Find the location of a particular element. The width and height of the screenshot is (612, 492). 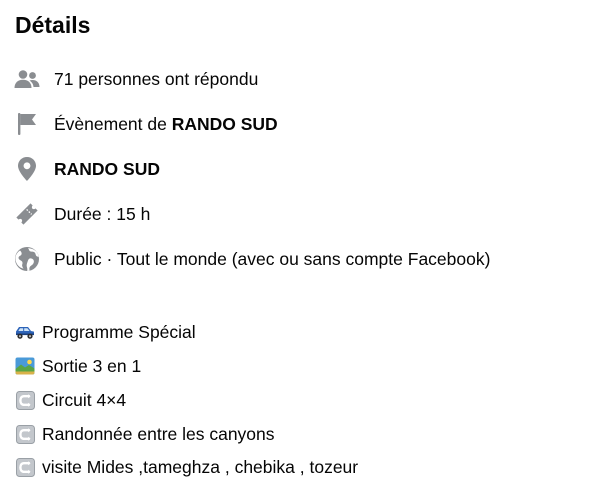

ticket-icon is located at coordinates (27, 214).